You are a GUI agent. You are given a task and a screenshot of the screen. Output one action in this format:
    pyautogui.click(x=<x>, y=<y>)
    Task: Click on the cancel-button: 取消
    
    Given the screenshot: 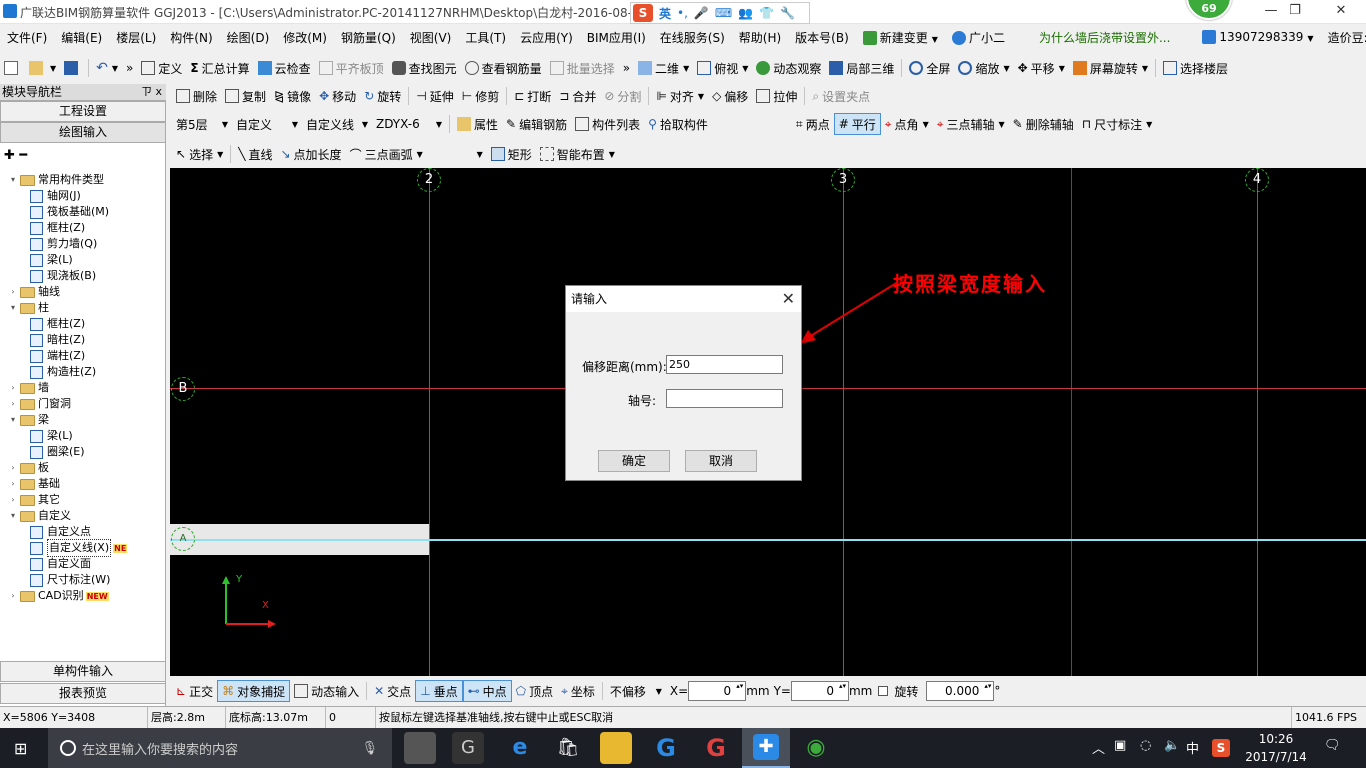 What is the action you would take?
    pyautogui.click(x=721, y=461)
    